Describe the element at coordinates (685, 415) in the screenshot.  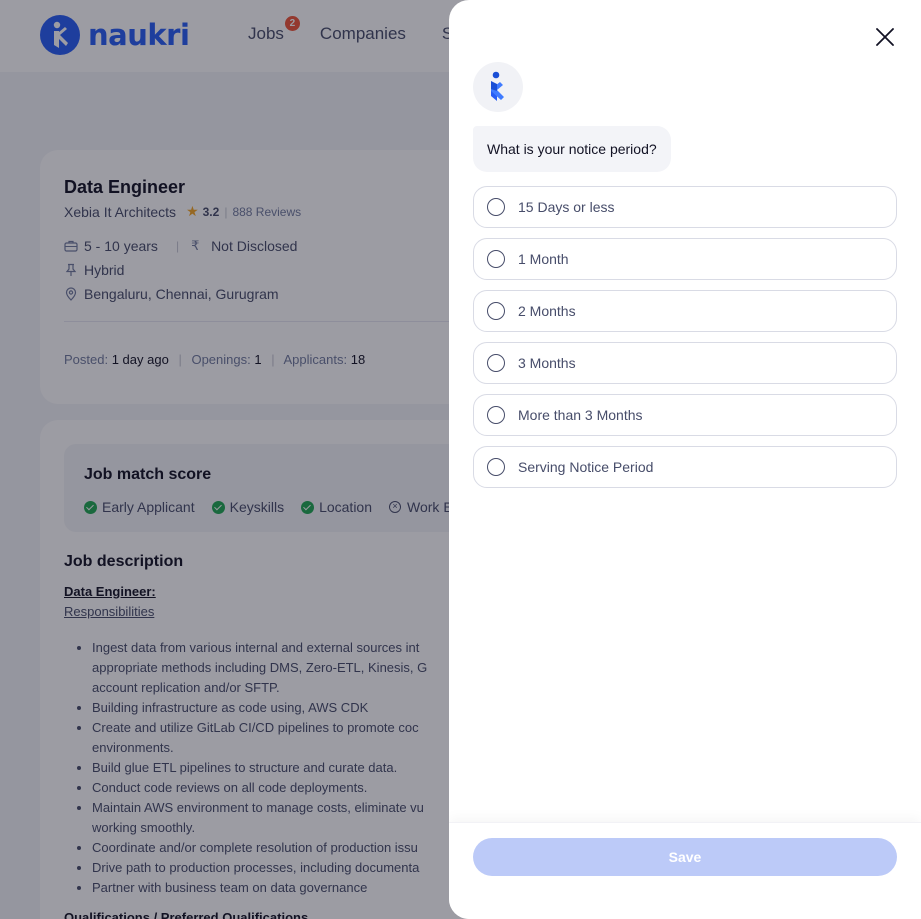
I see `notice-option: More than 3 Months` at that location.